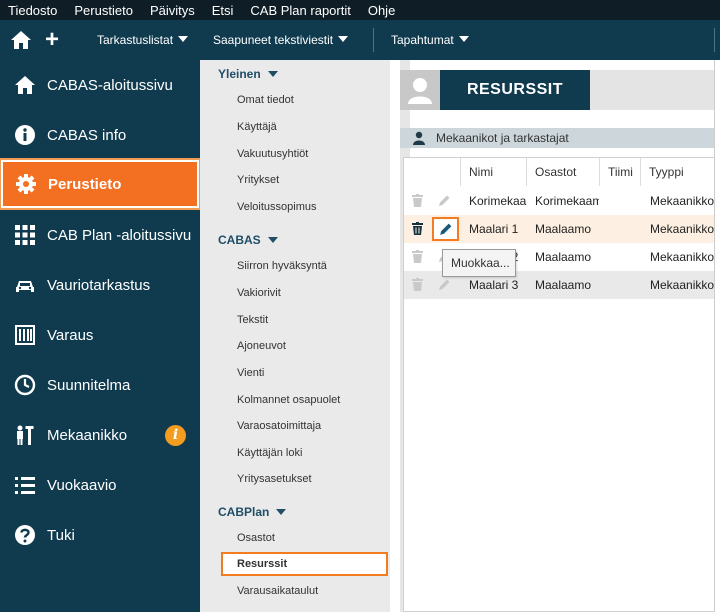 The width and height of the screenshot is (720, 612). I want to click on saapuneet-tekstiviestit-menu: Saapuneet tekstiviestit, so click(281, 40).